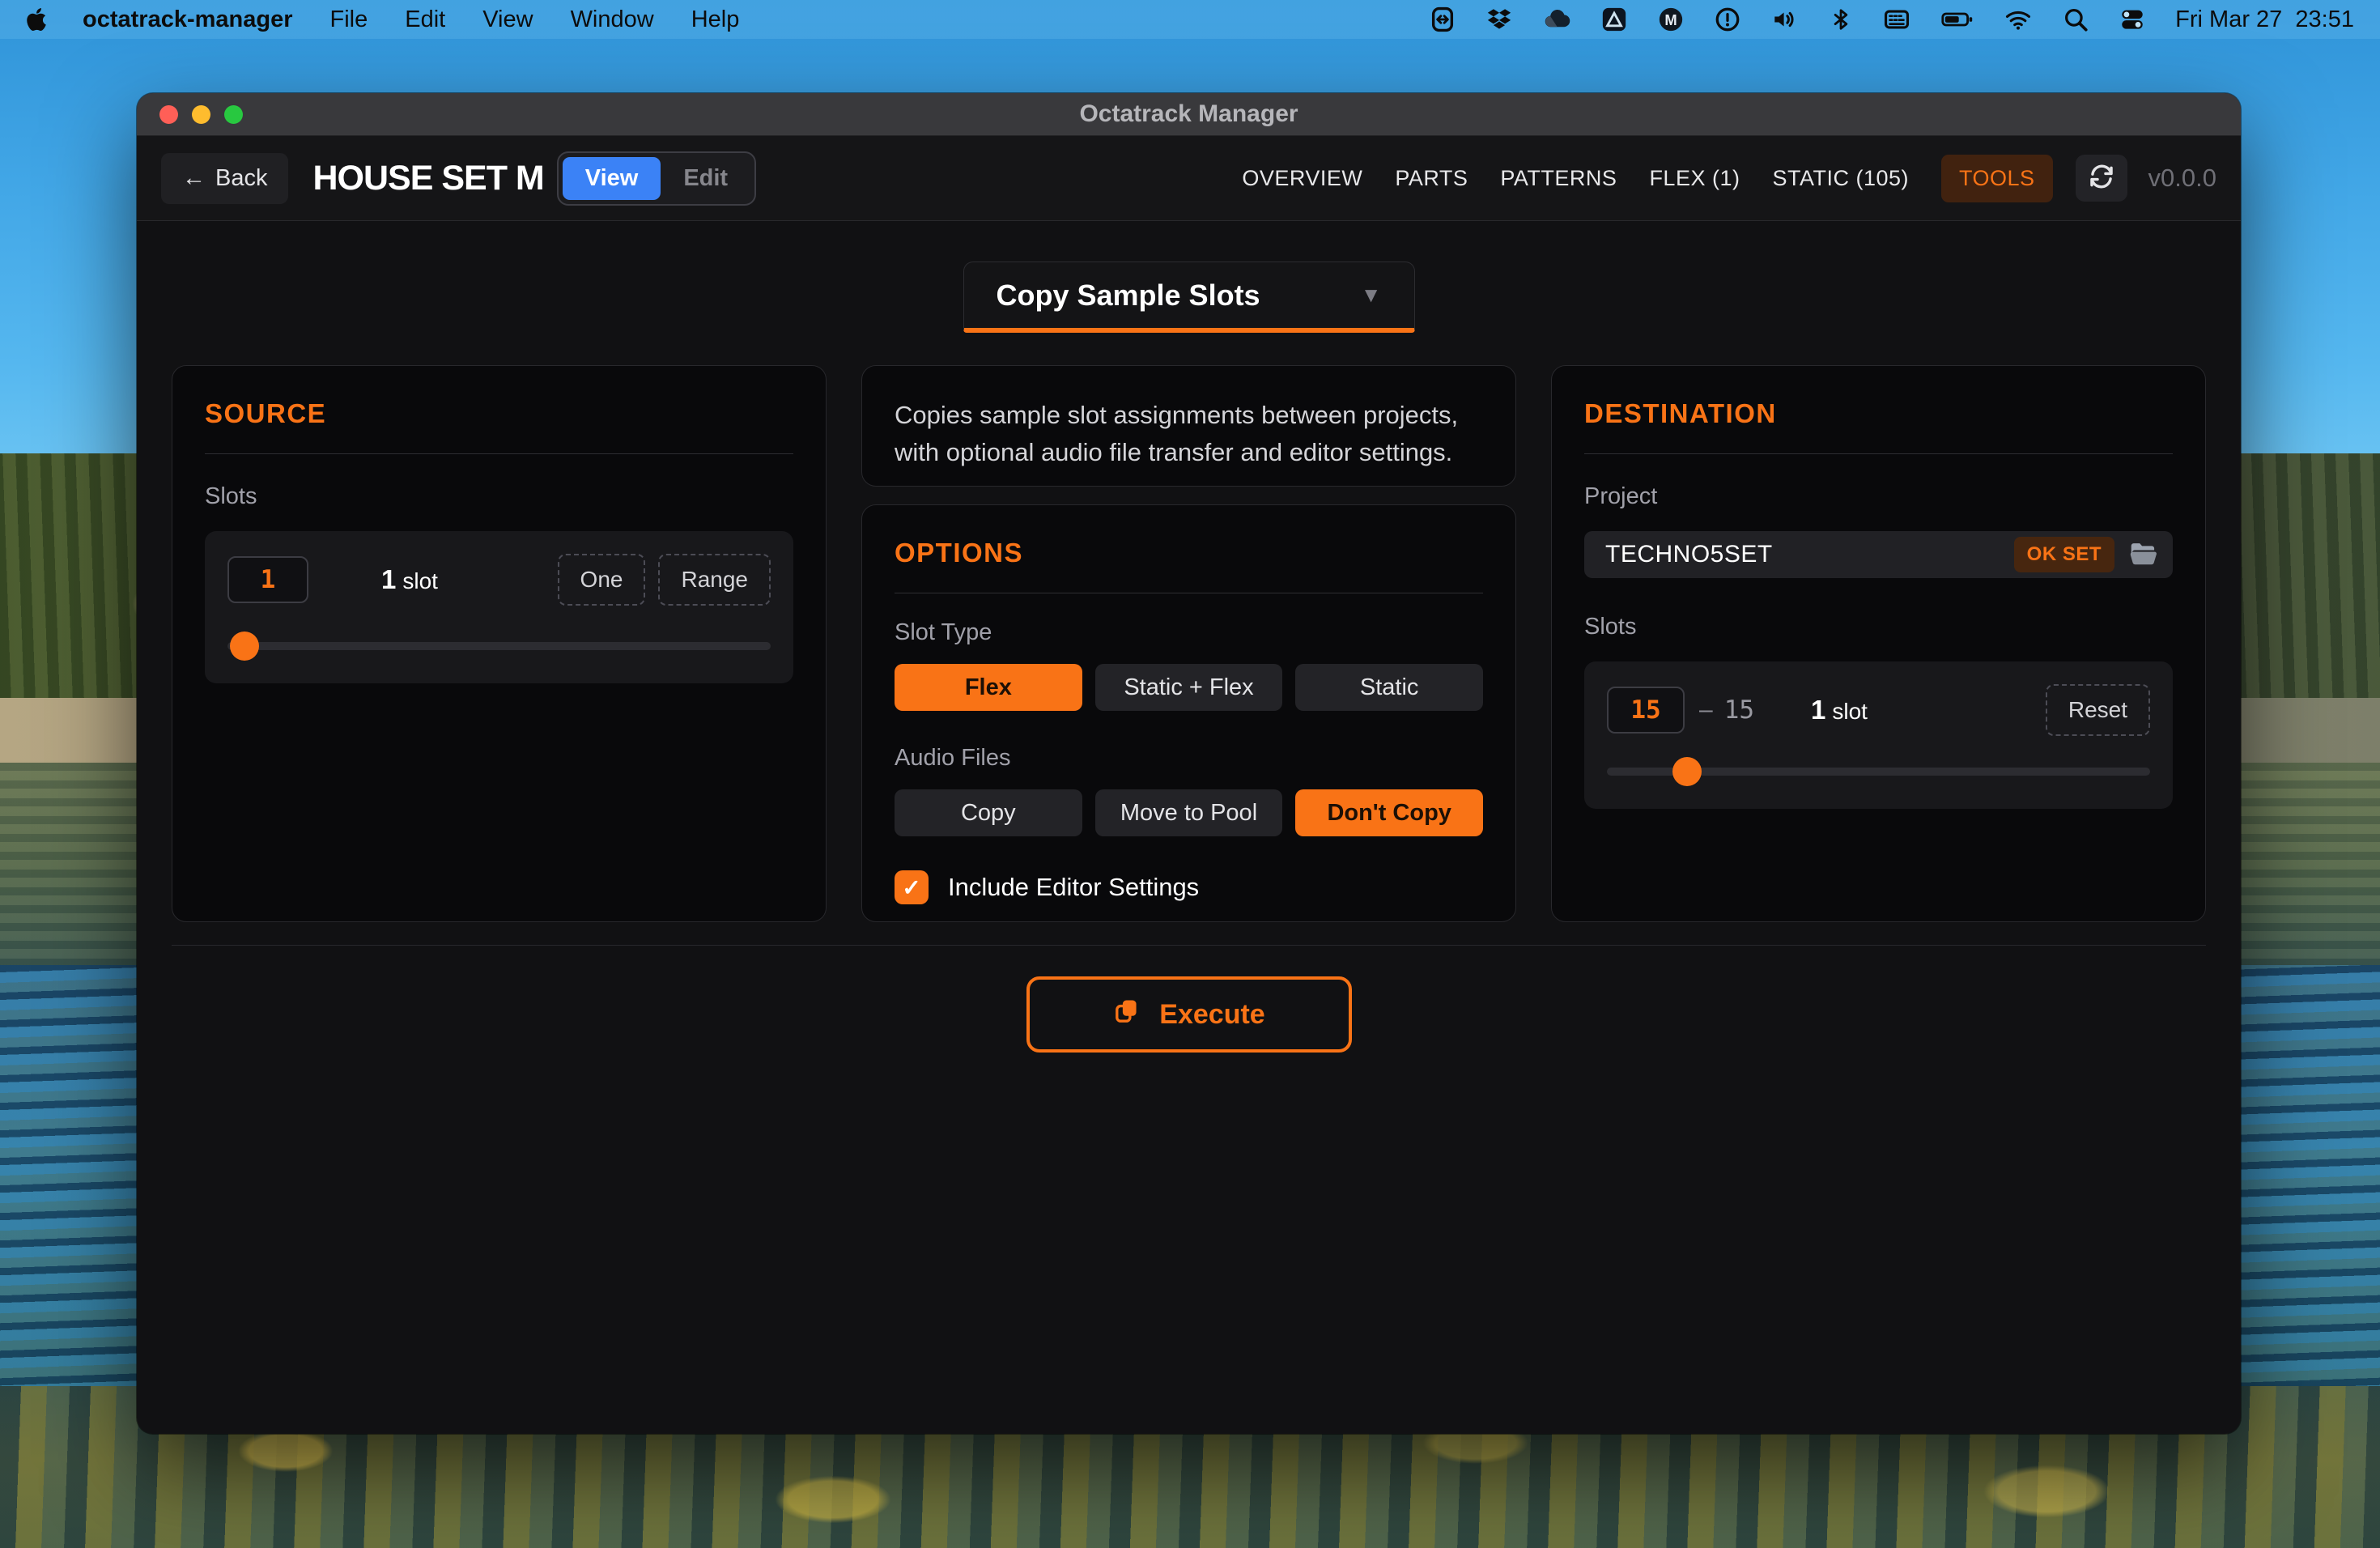 The width and height of the screenshot is (2380, 1548). What do you see at coordinates (1432, 178) in the screenshot?
I see `nav-parts: PARTS` at bounding box center [1432, 178].